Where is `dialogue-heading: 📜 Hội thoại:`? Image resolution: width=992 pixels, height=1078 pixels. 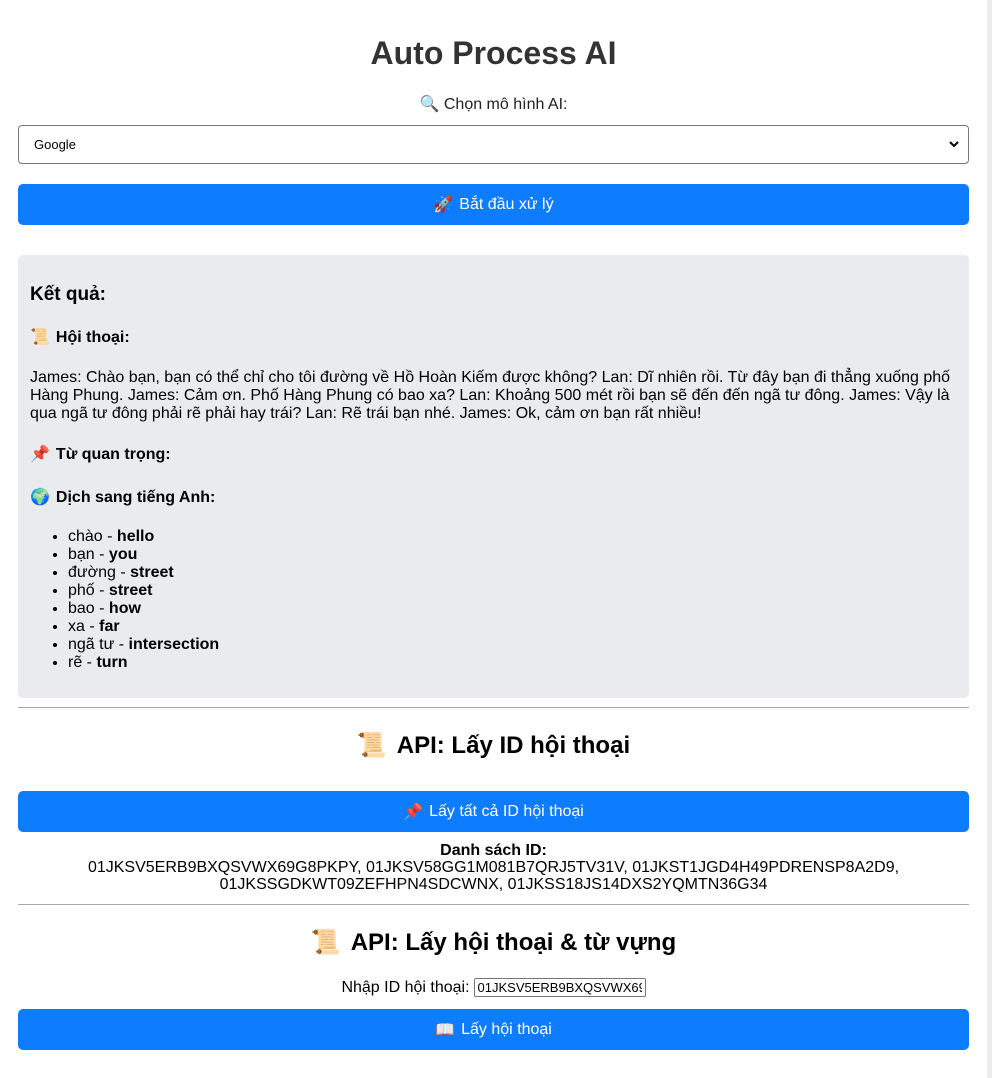
dialogue-heading: 📜 Hội thoại: is located at coordinates (80, 338).